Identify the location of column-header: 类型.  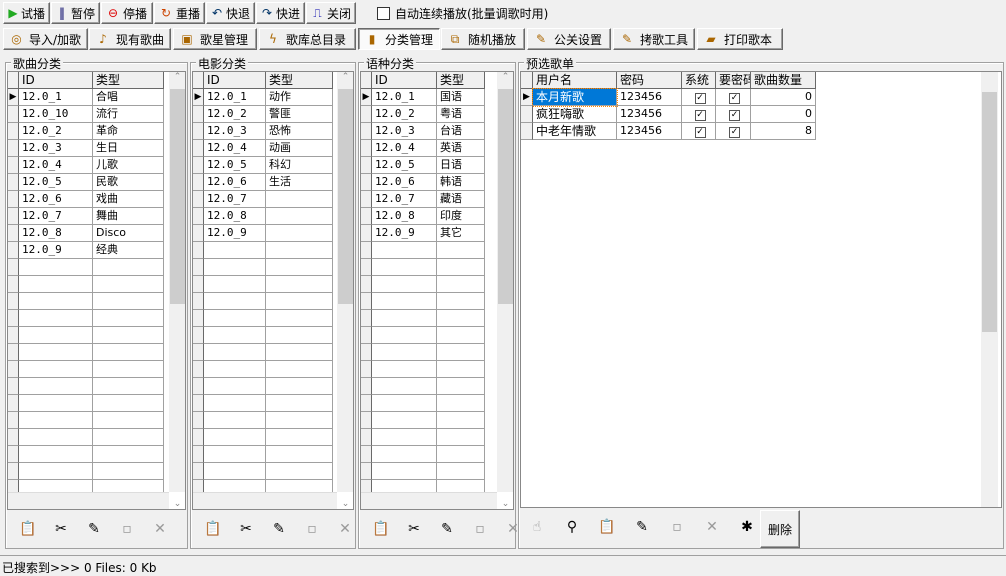
(128, 80).